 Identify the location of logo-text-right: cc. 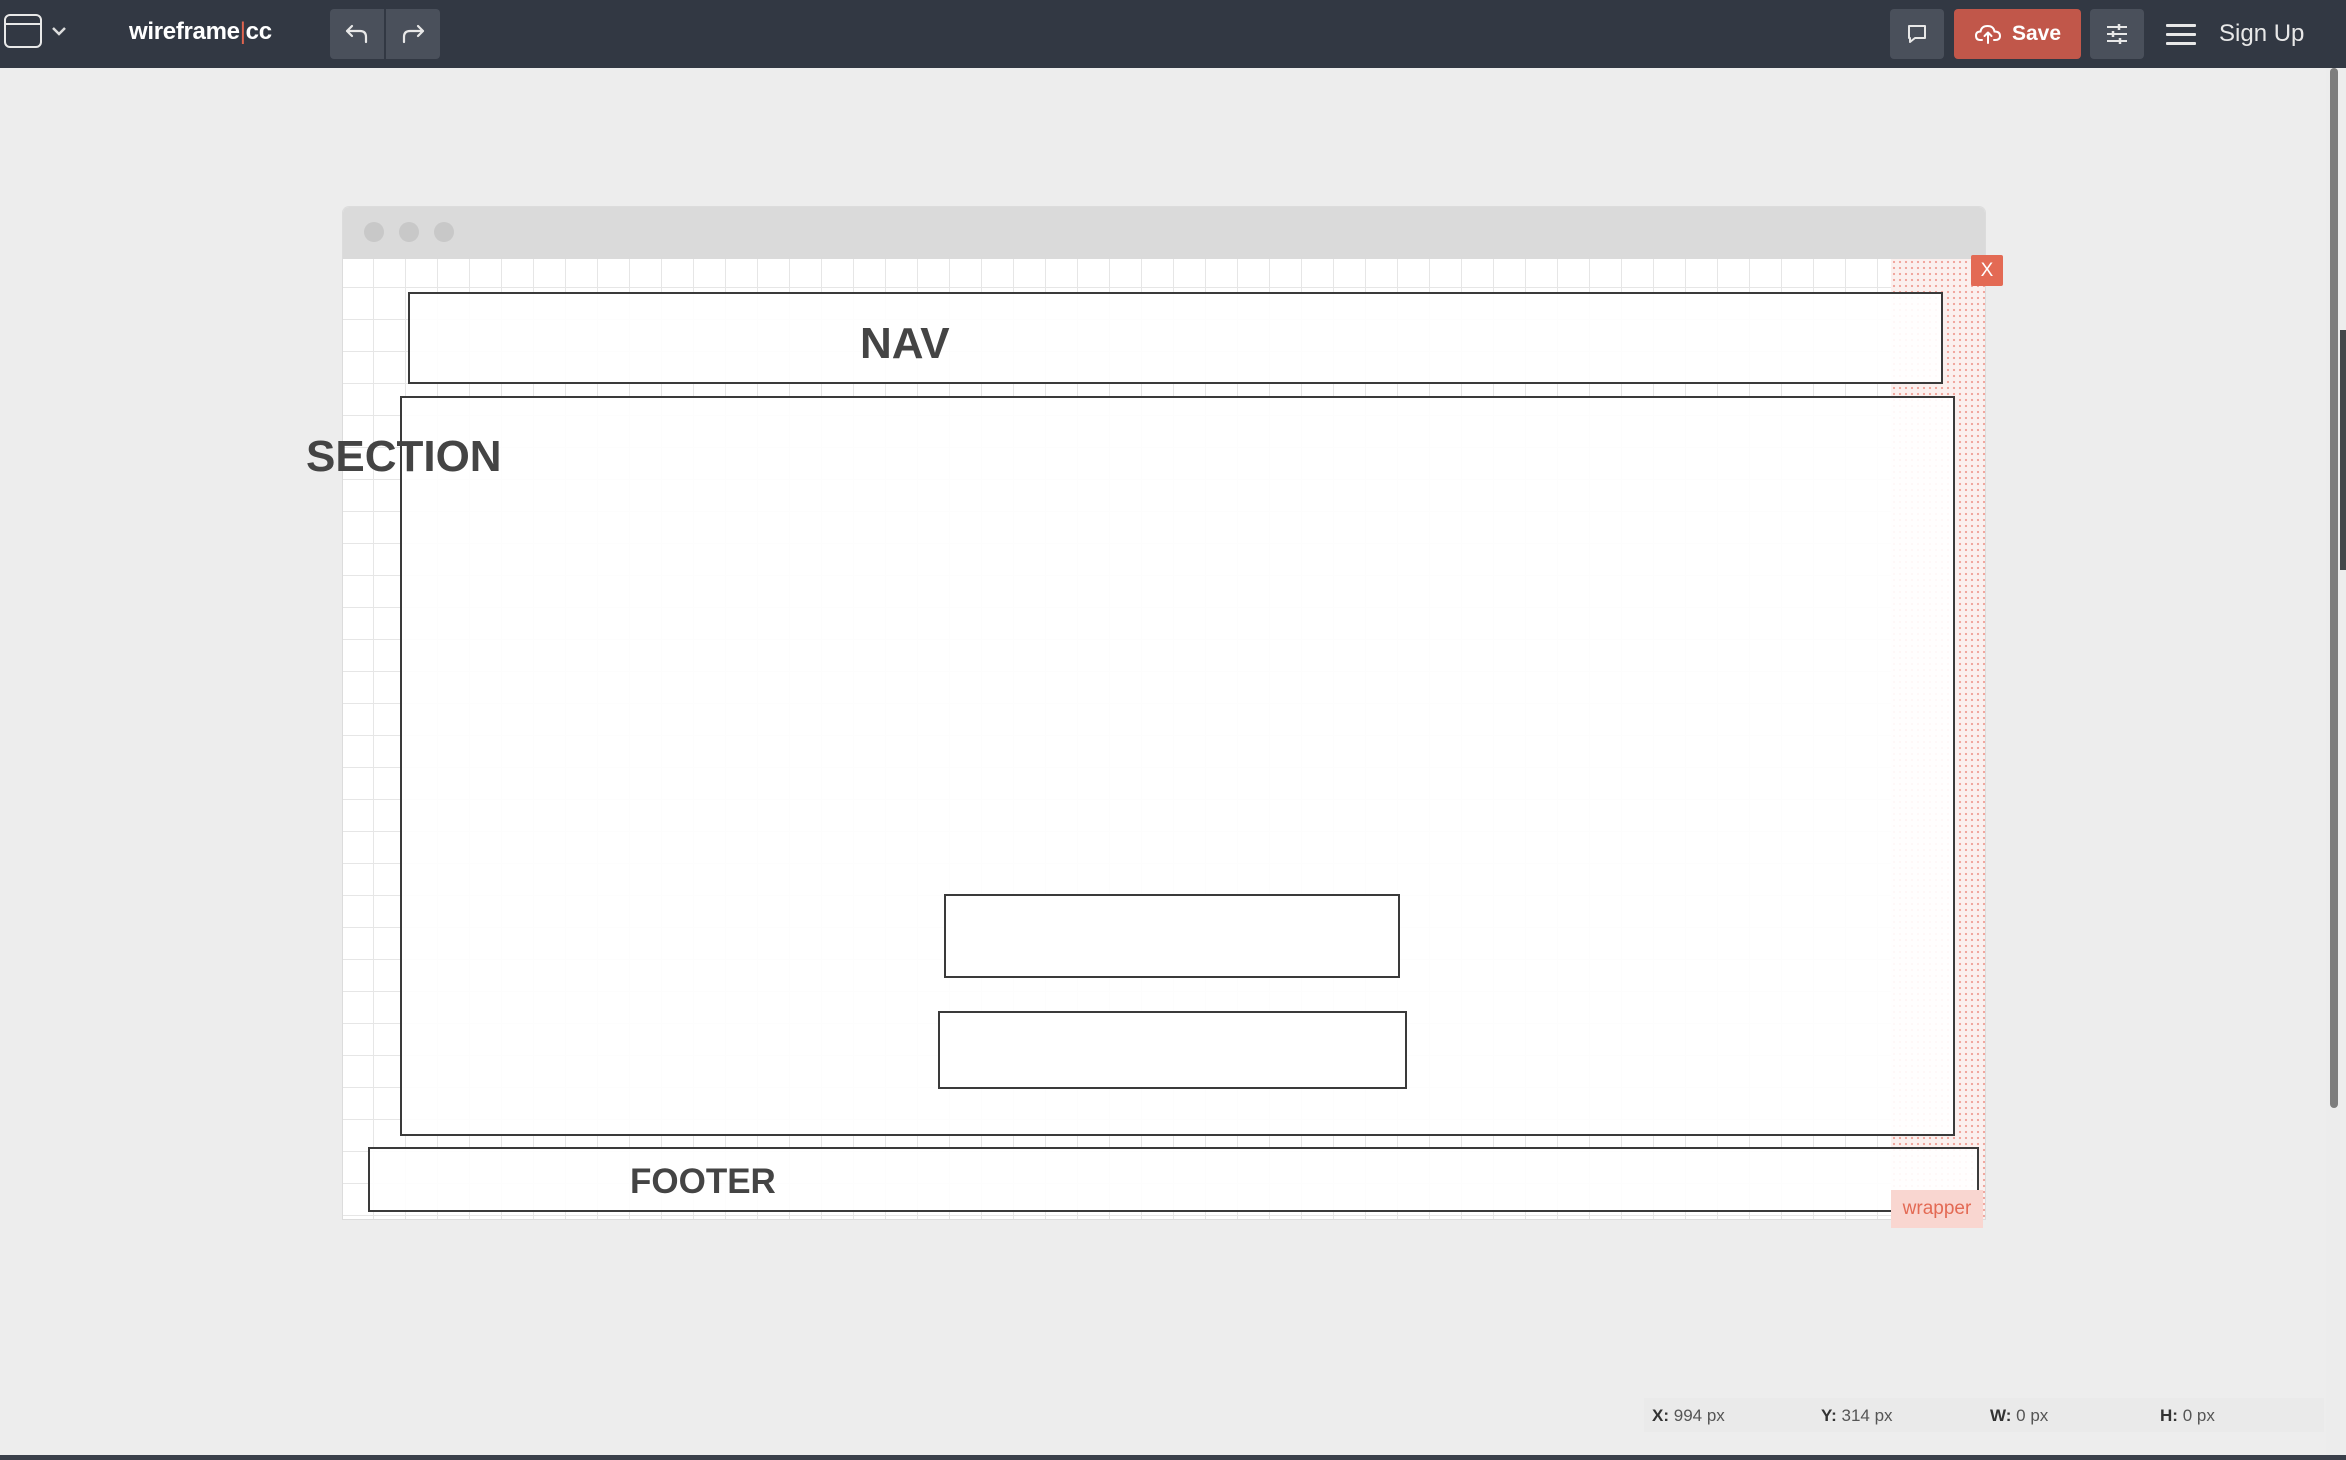
(258, 31).